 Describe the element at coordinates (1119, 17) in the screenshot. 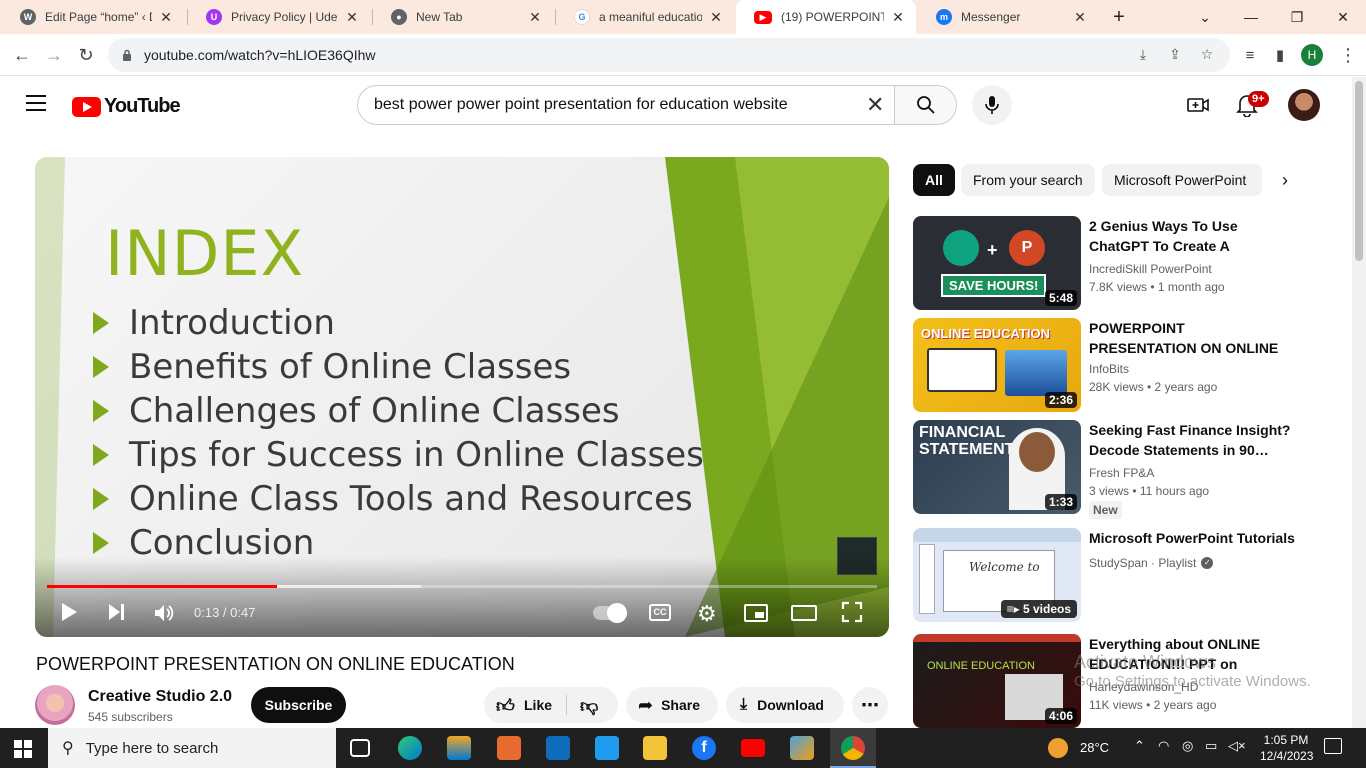

I see `new-tab-button: +` at that location.